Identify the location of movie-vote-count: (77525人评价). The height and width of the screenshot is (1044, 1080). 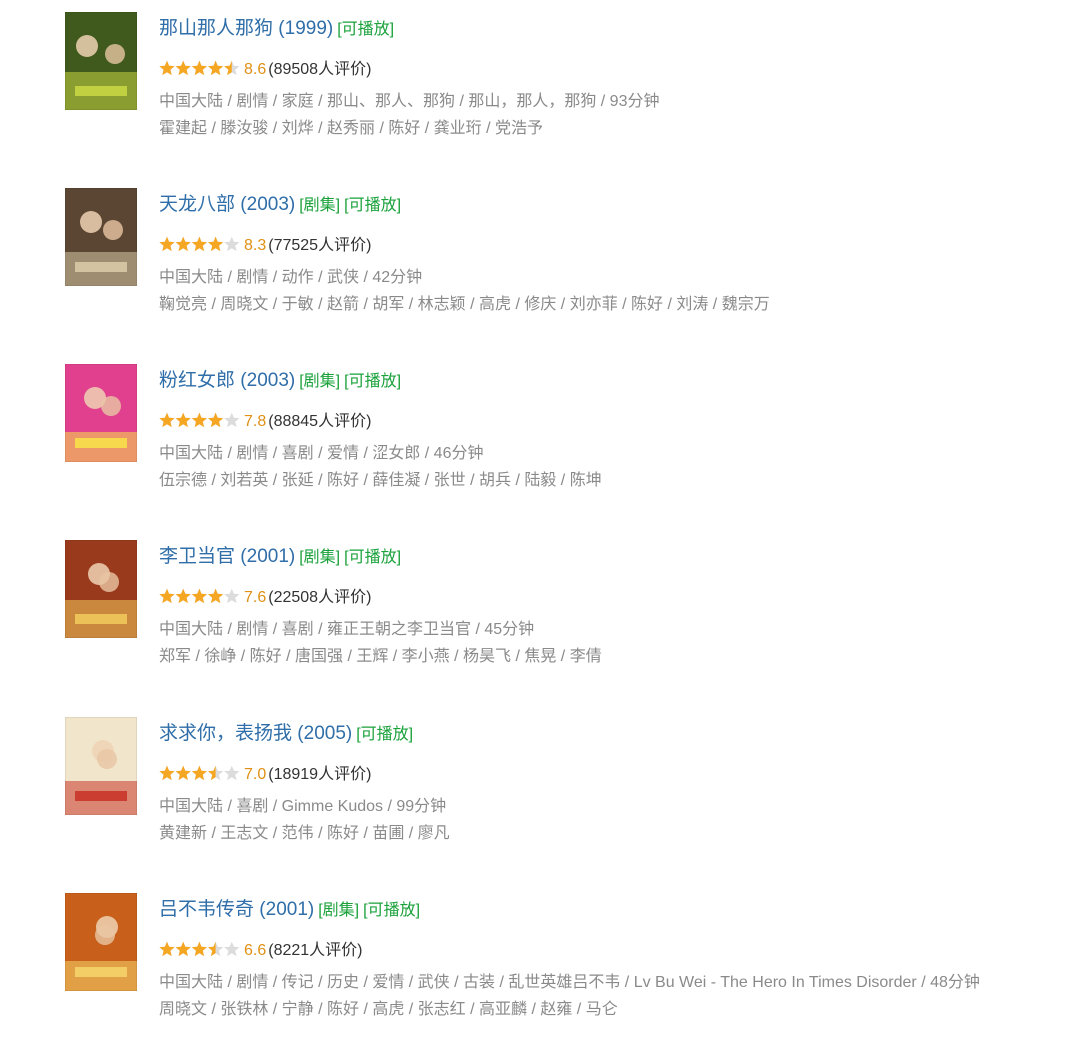
(320, 245).